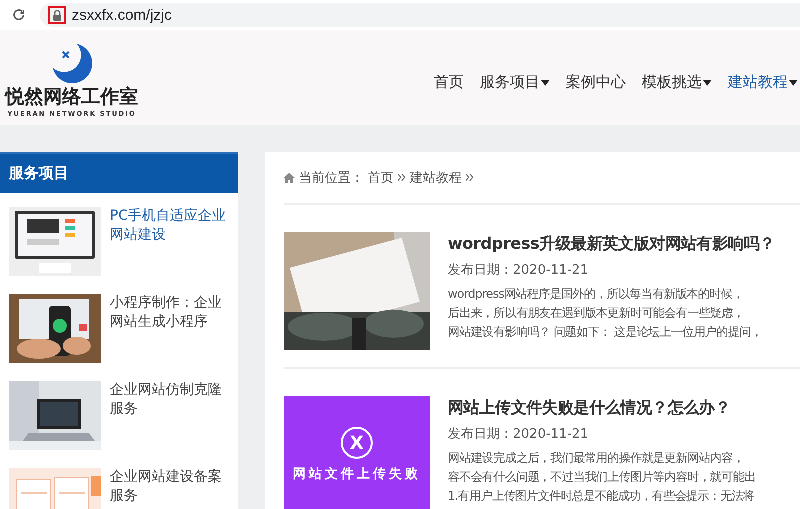 This screenshot has height=509, width=800. I want to click on nav-link: 案例中心, so click(596, 82).